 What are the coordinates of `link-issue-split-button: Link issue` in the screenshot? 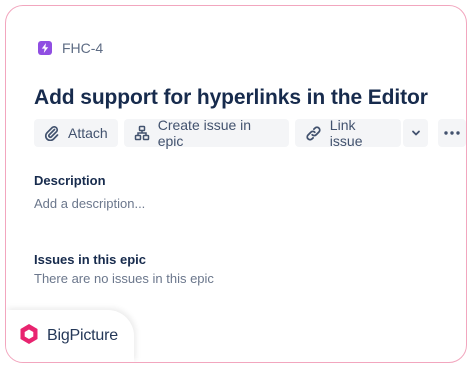 It's located at (361, 133).